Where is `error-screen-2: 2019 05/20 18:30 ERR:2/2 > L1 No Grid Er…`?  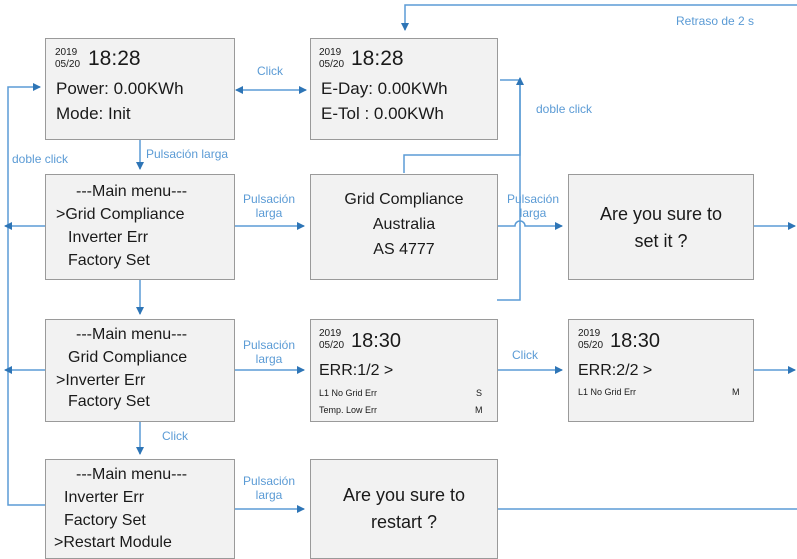 error-screen-2: 2019 05/20 18:30 ERR:2/2 > L1 No Grid Er… is located at coordinates (661, 370).